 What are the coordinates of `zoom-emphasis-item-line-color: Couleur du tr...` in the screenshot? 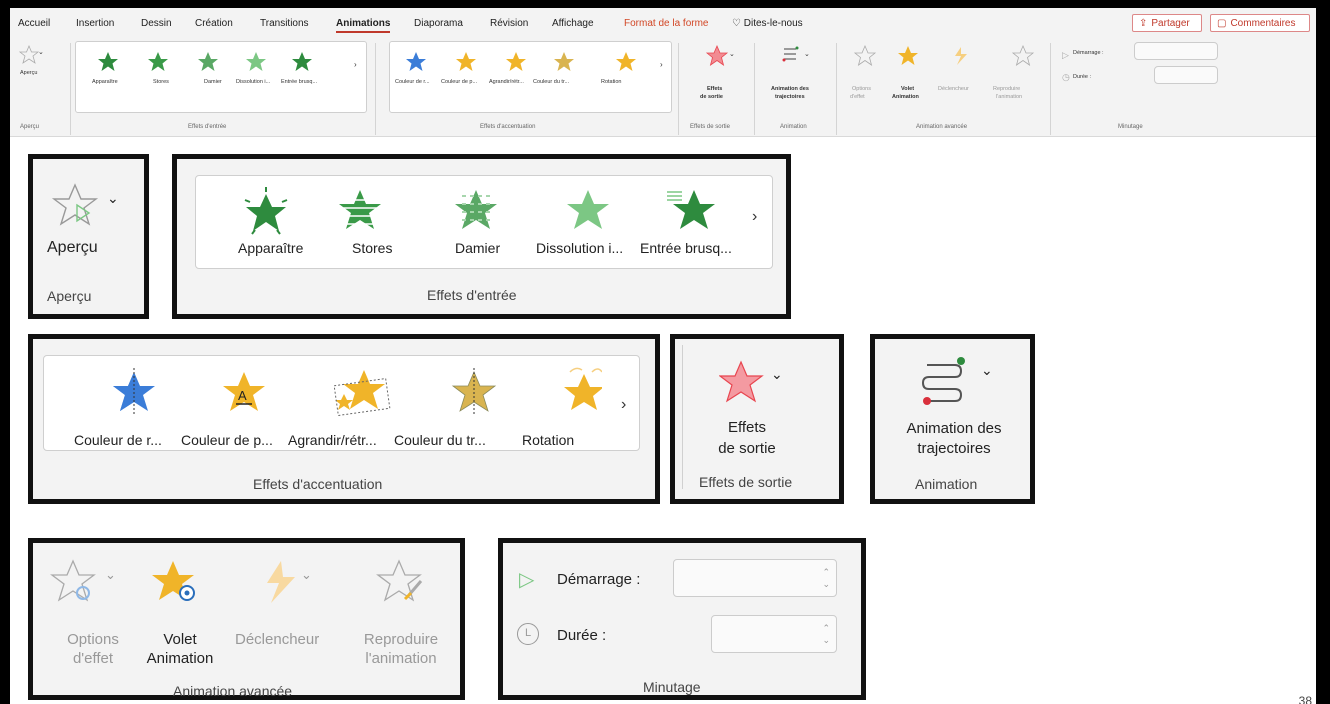 It's located at (440, 440).